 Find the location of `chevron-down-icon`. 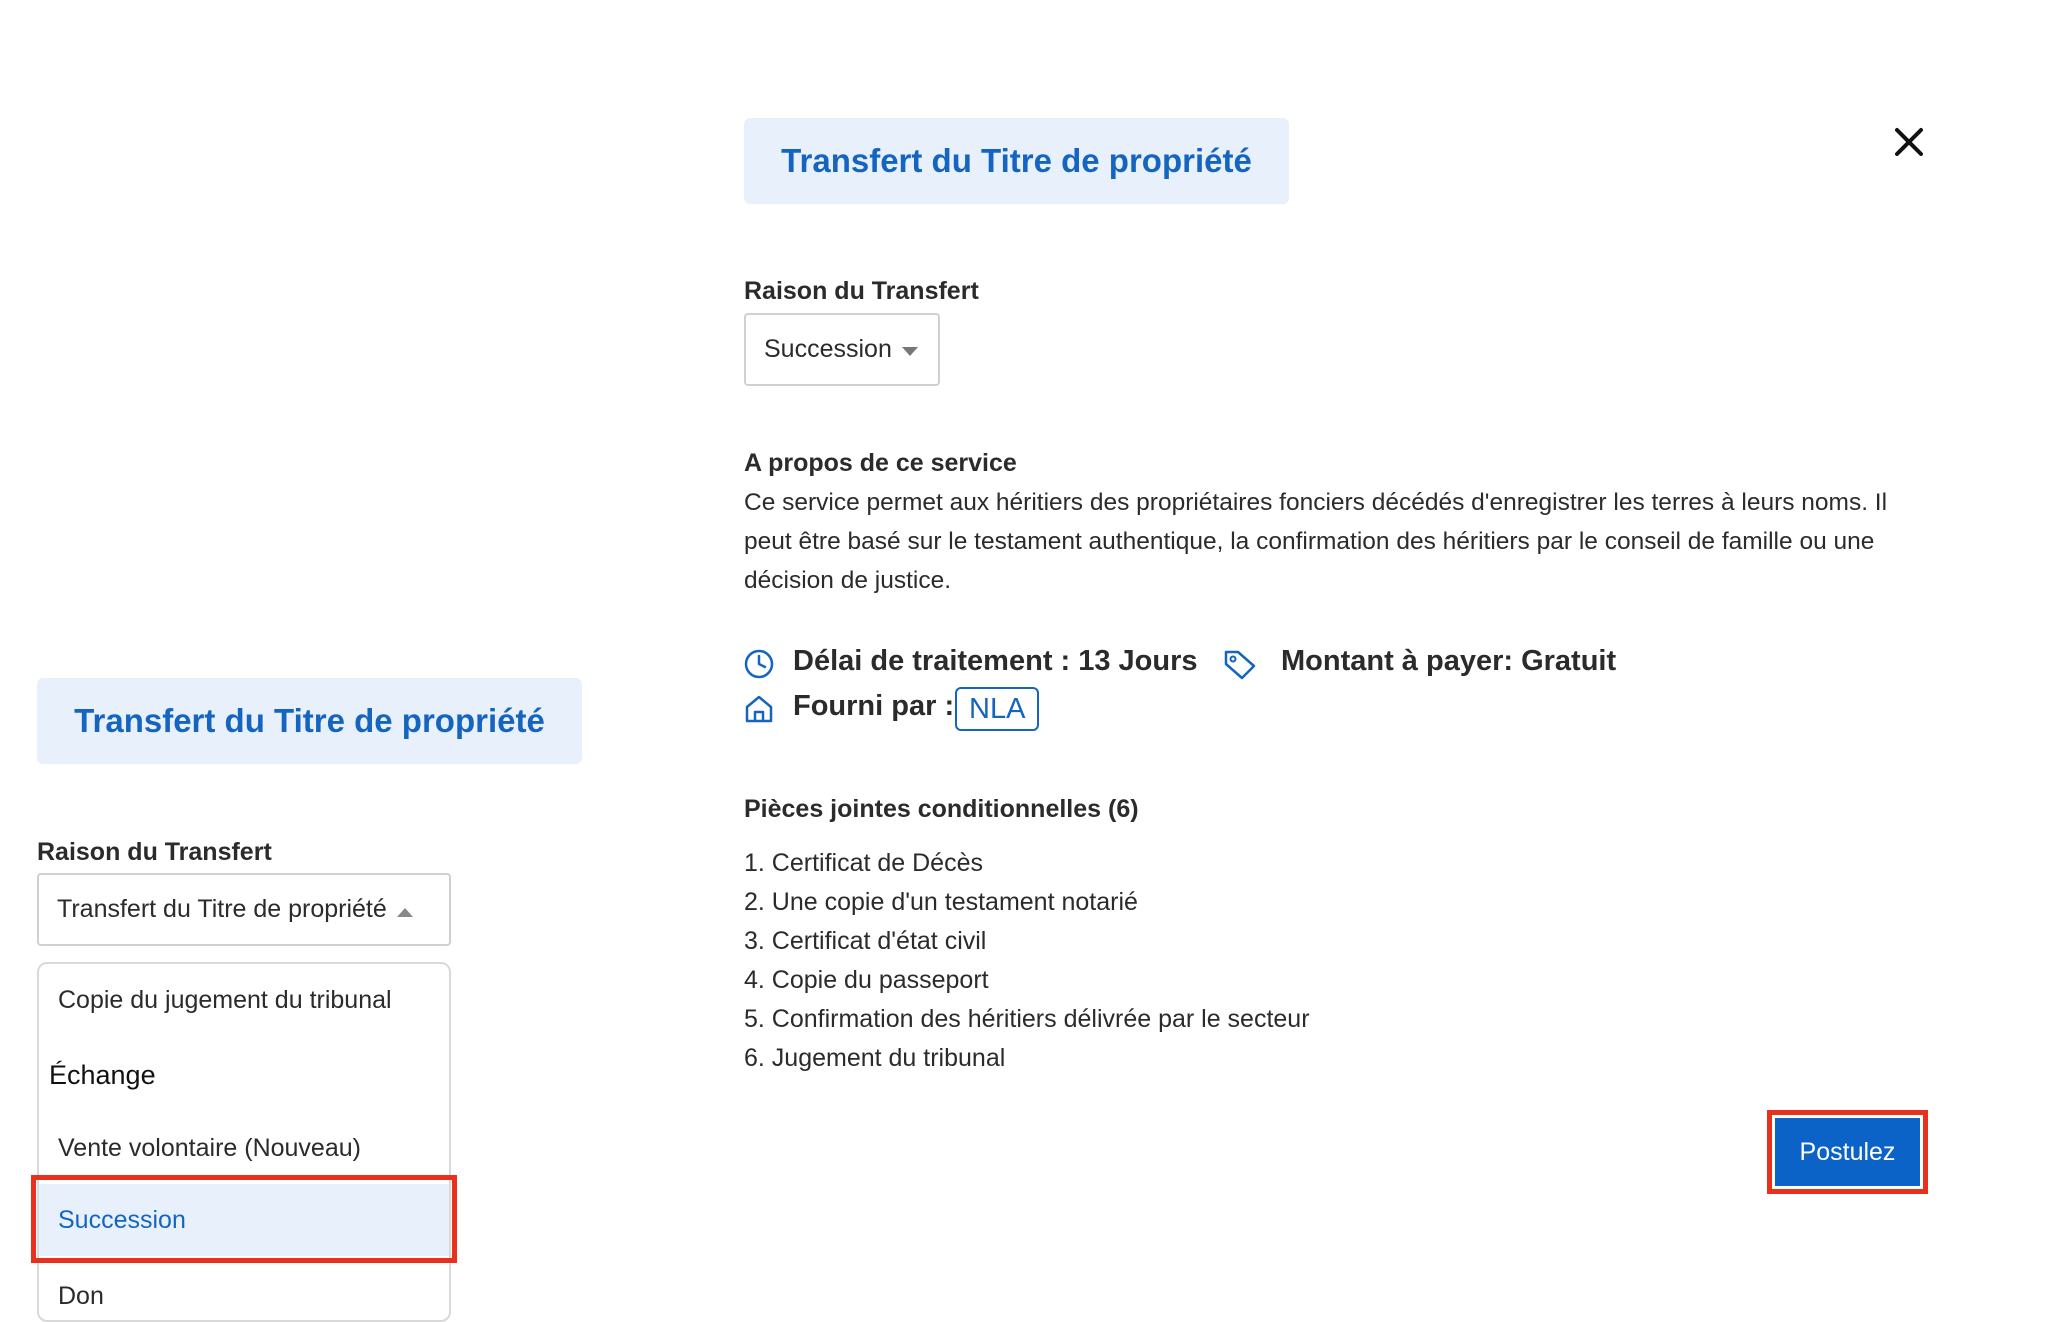

chevron-down-icon is located at coordinates (909, 351).